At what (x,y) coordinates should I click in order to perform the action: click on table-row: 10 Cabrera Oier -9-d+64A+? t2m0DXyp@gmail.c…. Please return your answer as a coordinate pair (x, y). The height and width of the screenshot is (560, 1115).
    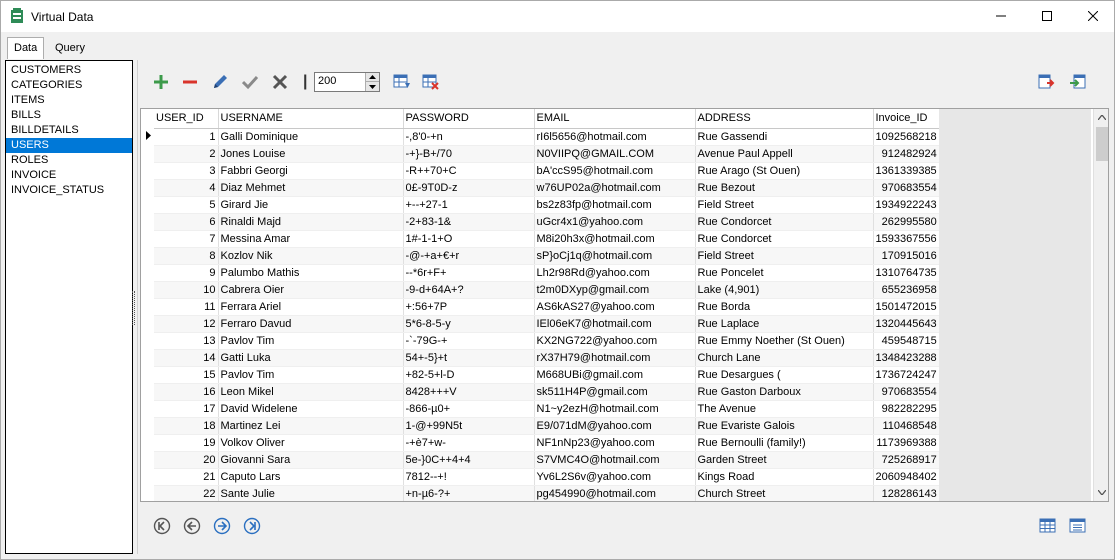
    Looking at the image, I should click on (547, 290).